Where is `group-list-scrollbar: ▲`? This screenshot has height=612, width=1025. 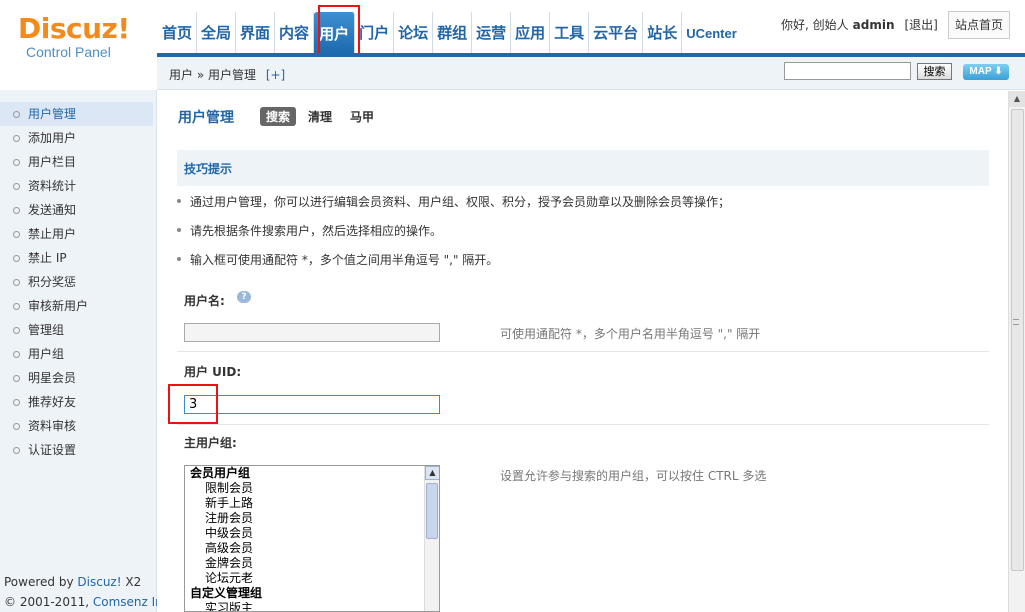
group-list-scrollbar: ▲ is located at coordinates (431, 538).